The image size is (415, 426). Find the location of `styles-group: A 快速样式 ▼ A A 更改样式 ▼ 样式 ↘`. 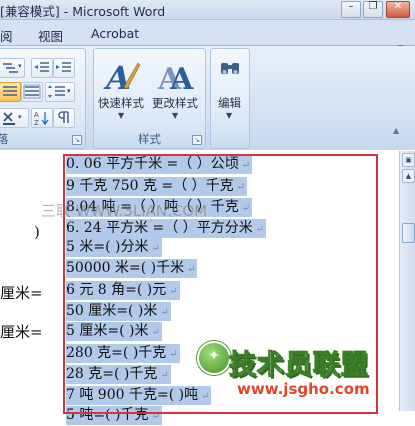

styles-group: A 快速样式 ▼ A A 更改样式 ▼ 样式 ↘ is located at coordinates (149, 98).